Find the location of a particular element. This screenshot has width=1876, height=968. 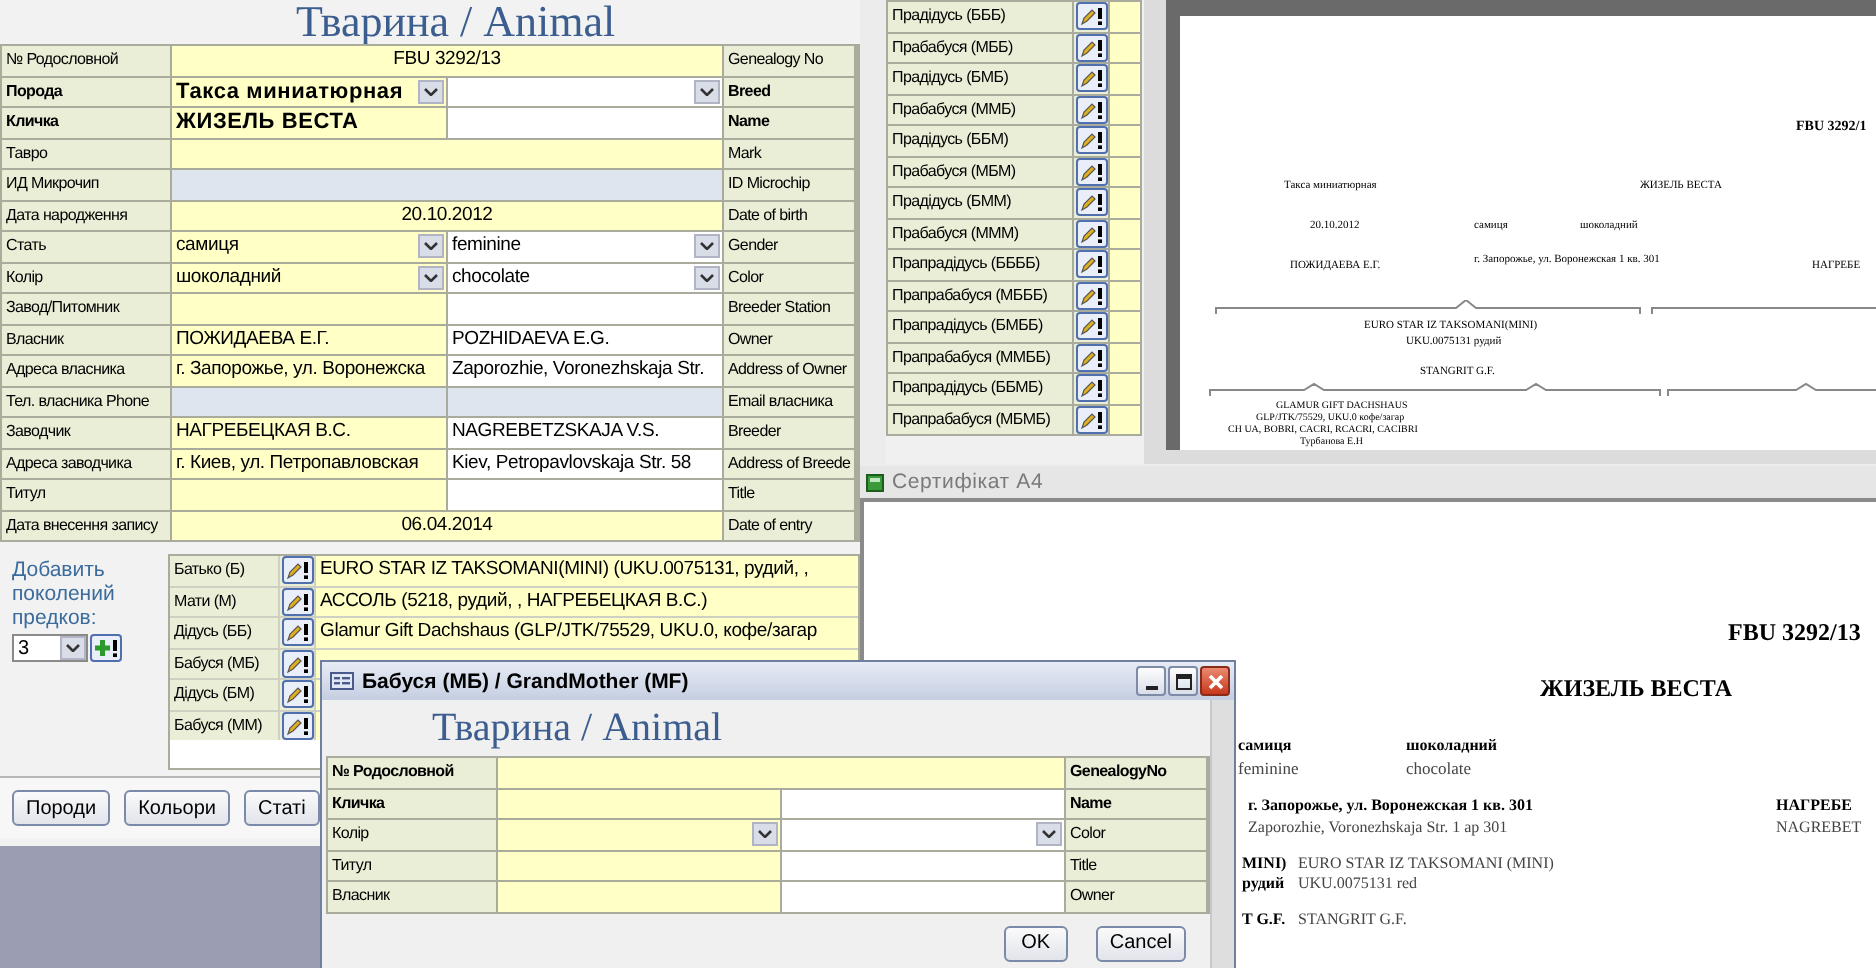

input-field: г. Киев, ул. Петропавловская is located at coordinates (309, 463).